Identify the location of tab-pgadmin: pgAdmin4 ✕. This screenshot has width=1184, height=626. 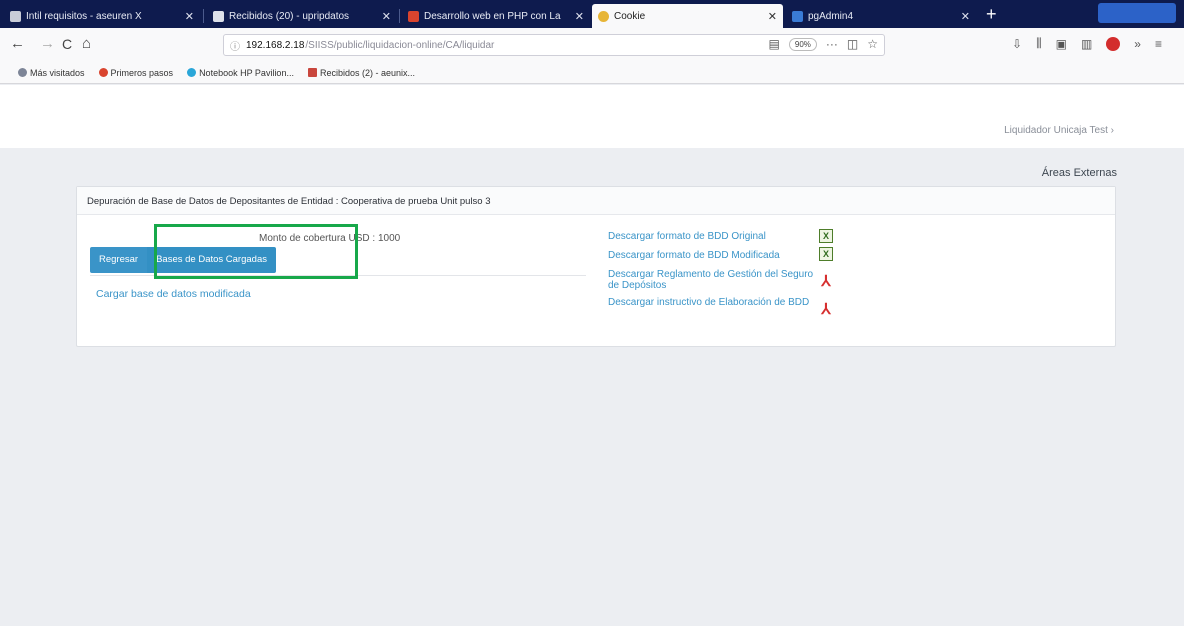
(881, 16).